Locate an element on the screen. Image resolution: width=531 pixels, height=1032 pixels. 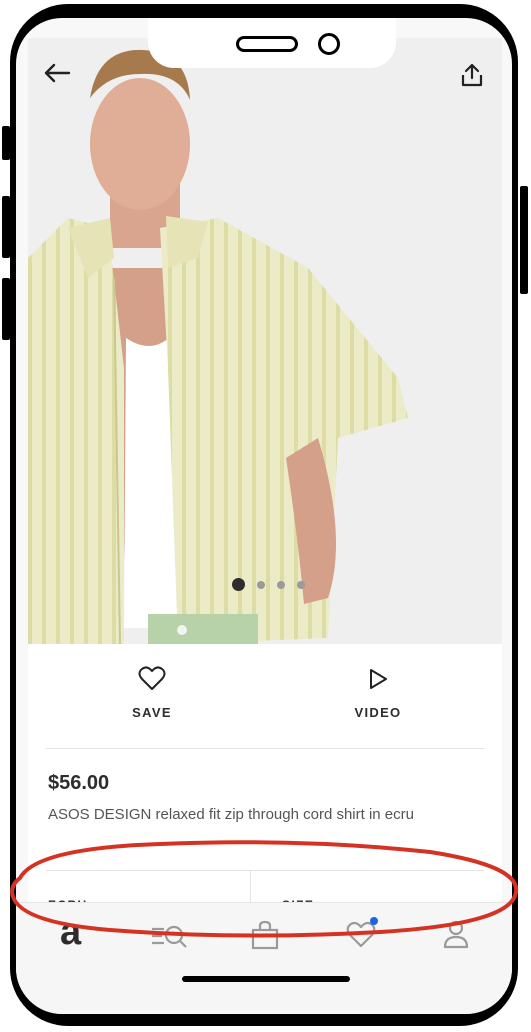
back-arrow-icon is located at coordinates (57, 75).